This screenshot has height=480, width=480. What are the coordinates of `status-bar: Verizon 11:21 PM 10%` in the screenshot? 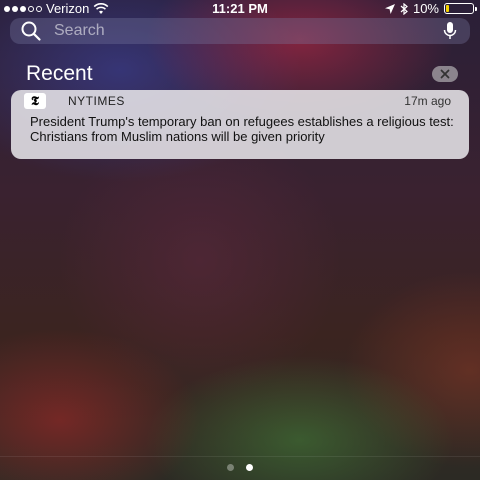 It's located at (240, 9).